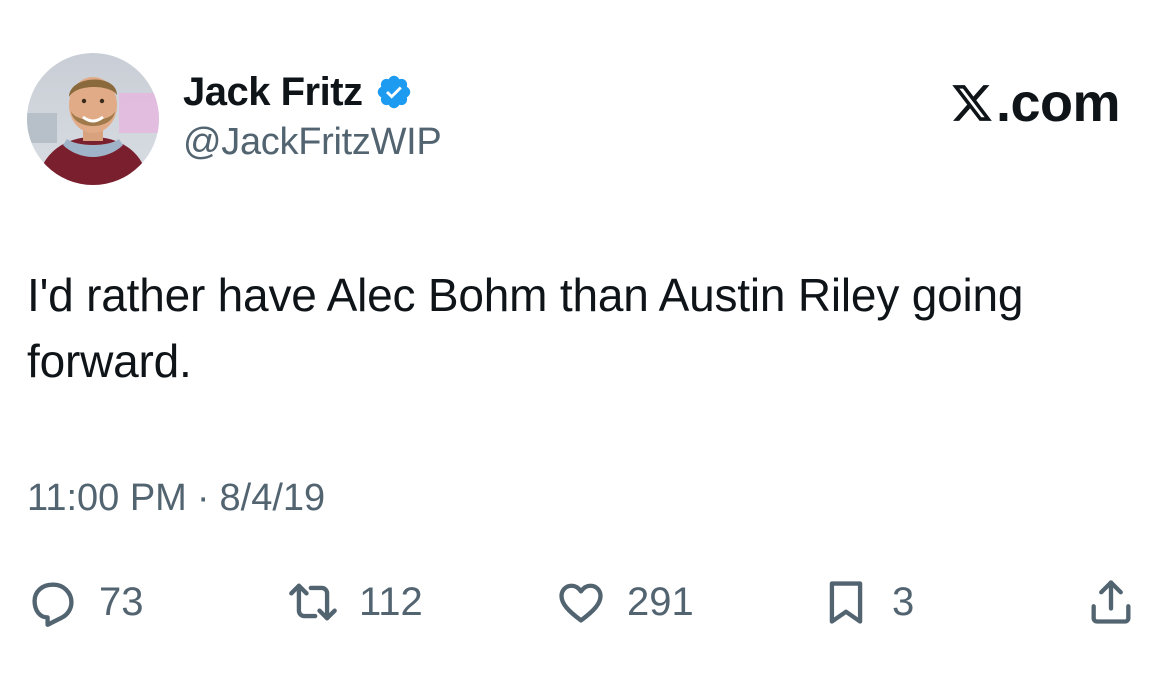 This screenshot has height=699, width=1170. What do you see at coordinates (391, 601) in the screenshot?
I see `retweet-count: 112` at bounding box center [391, 601].